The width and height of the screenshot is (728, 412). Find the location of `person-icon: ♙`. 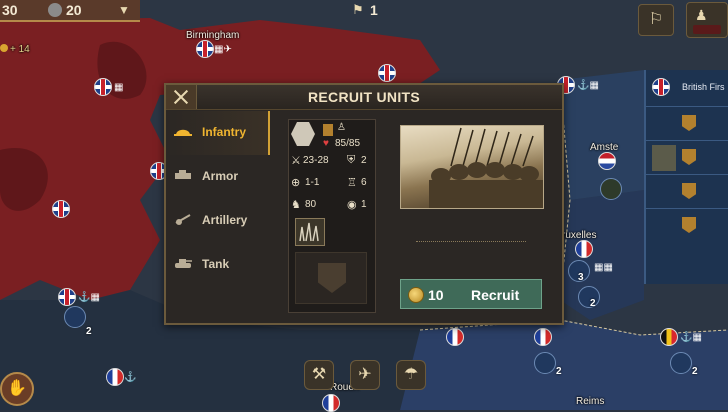

person-icon: ♙ is located at coordinates (341, 127).